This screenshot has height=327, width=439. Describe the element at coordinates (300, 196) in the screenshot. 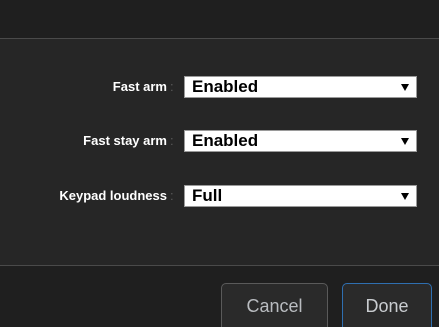

I see `keypad-loudness-select: Full` at that location.